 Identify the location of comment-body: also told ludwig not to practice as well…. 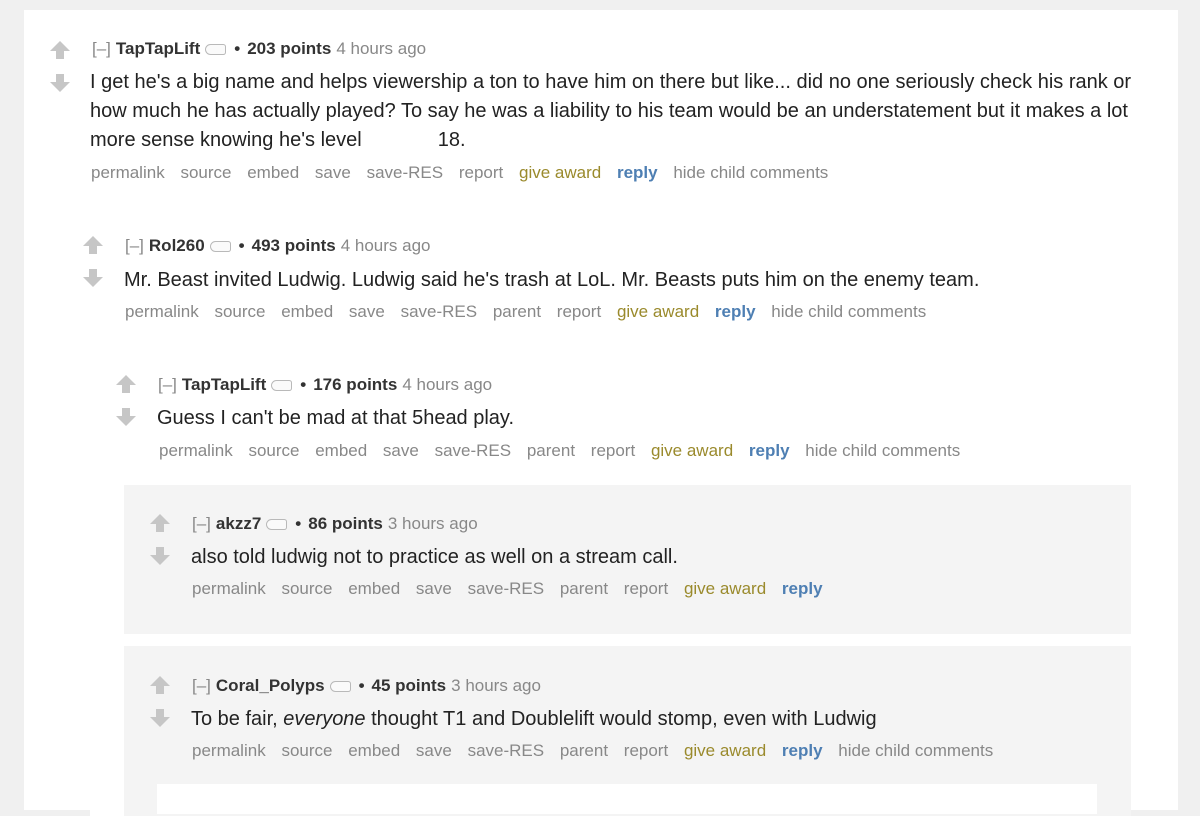
(656, 557).